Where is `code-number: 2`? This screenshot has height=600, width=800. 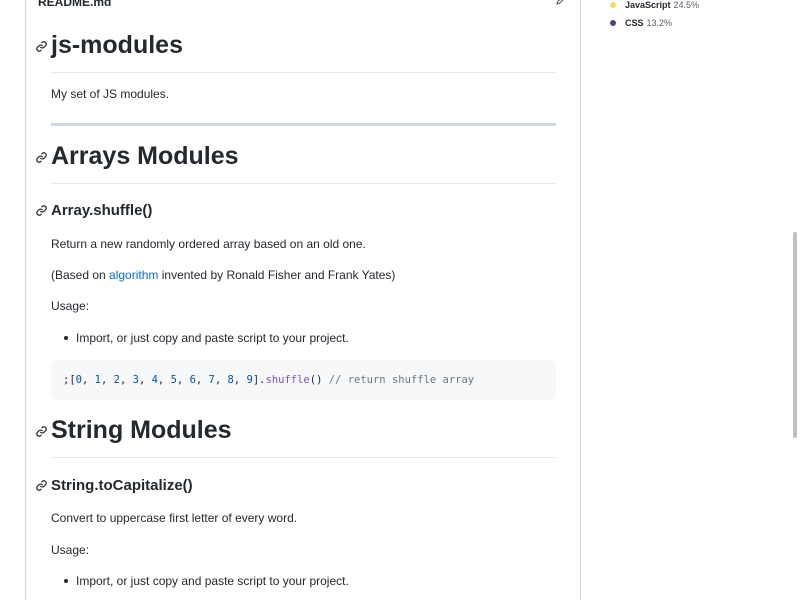
code-number: 2 is located at coordinates (116, 380).